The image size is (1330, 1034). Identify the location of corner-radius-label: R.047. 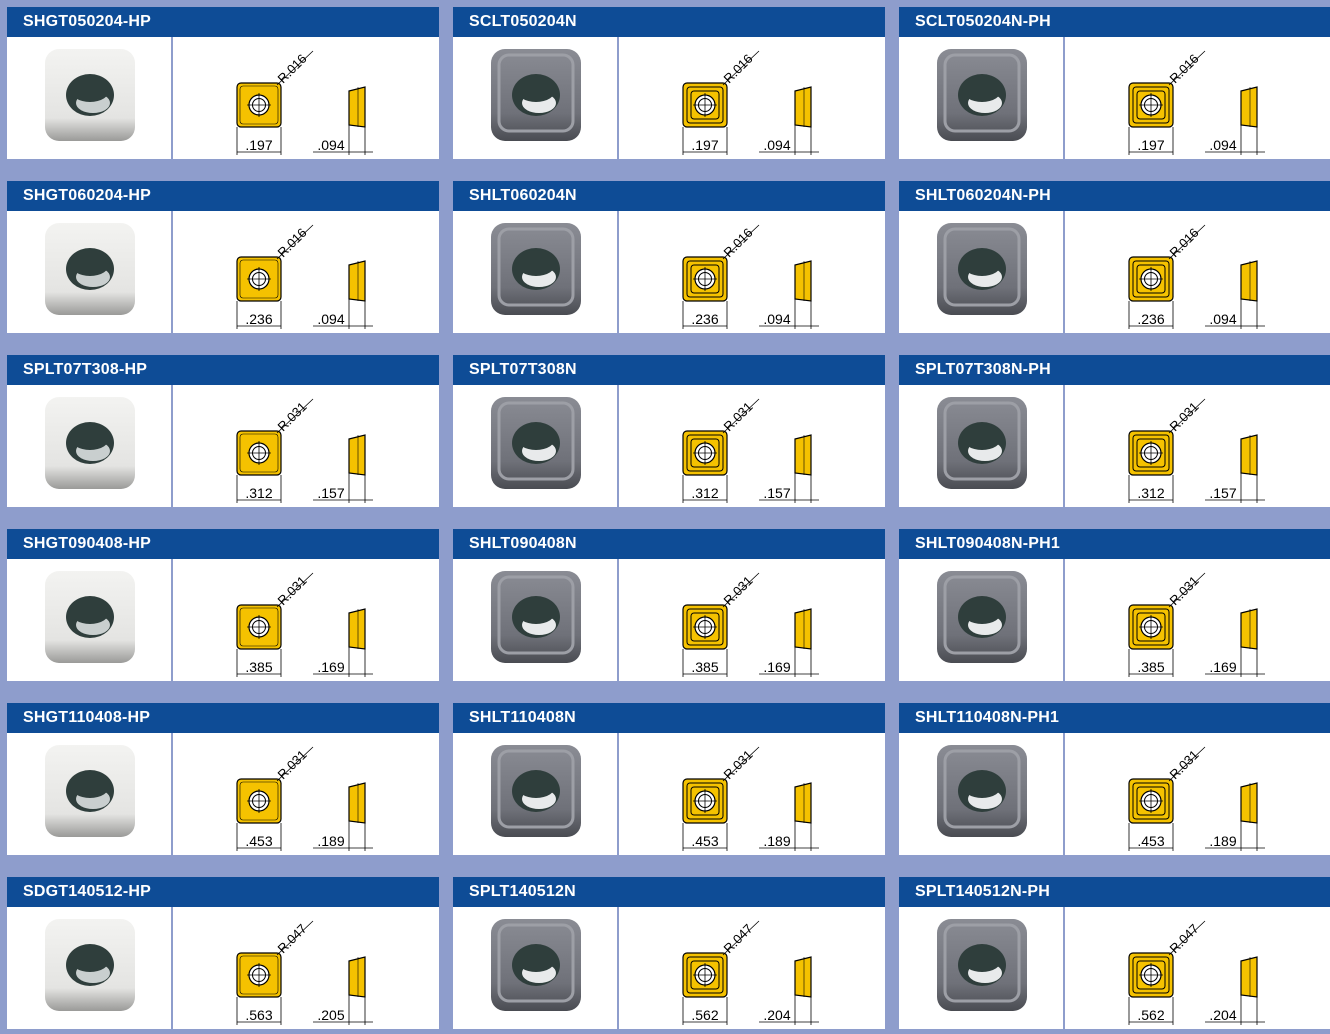
(738, 938).